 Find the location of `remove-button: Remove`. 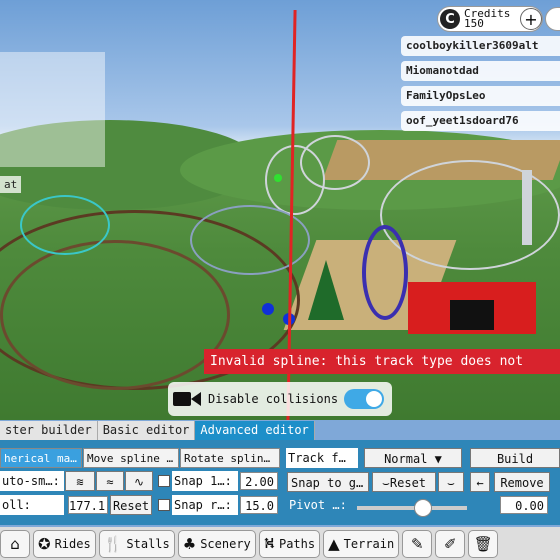

remove-button: Remove is located at coordinates (522, 482).